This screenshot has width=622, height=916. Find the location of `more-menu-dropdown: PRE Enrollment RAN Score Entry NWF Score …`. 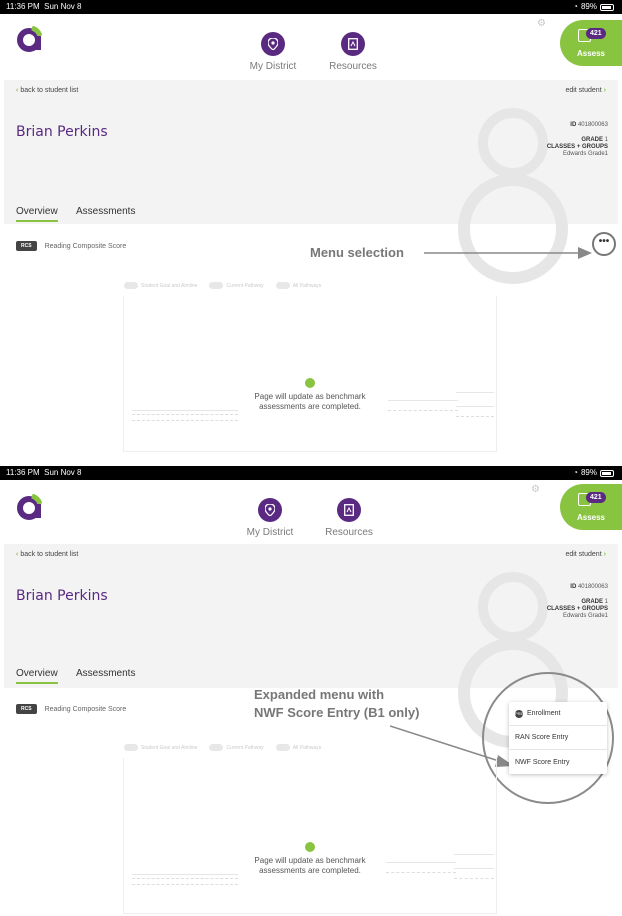

more-menu-dropdown: PRE Enrollment RAN Score Entry NWF Score … is located at coordinates (558, 738).